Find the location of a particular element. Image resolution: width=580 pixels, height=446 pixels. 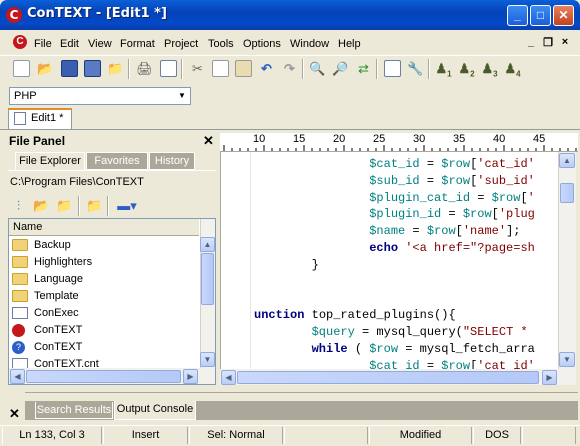

code-line: while ( $row = mysql_fetch_arra is located at coordinates (378, 349).